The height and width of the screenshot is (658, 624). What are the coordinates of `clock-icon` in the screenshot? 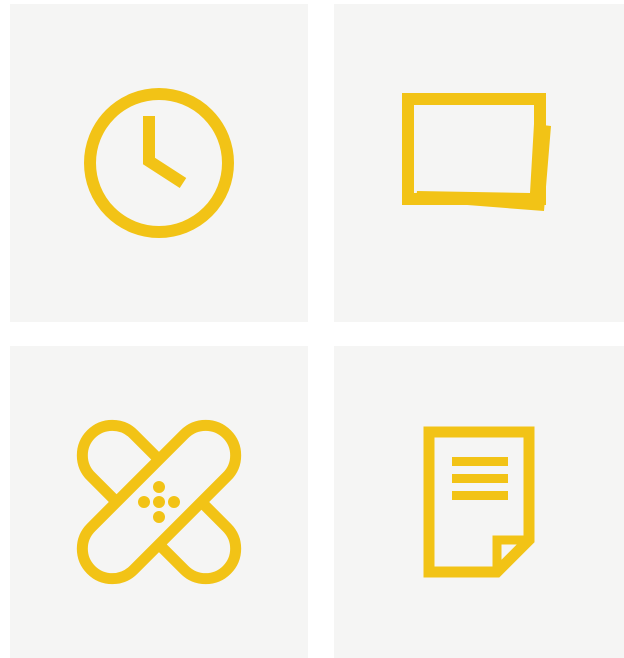 It's located at (159, 163).